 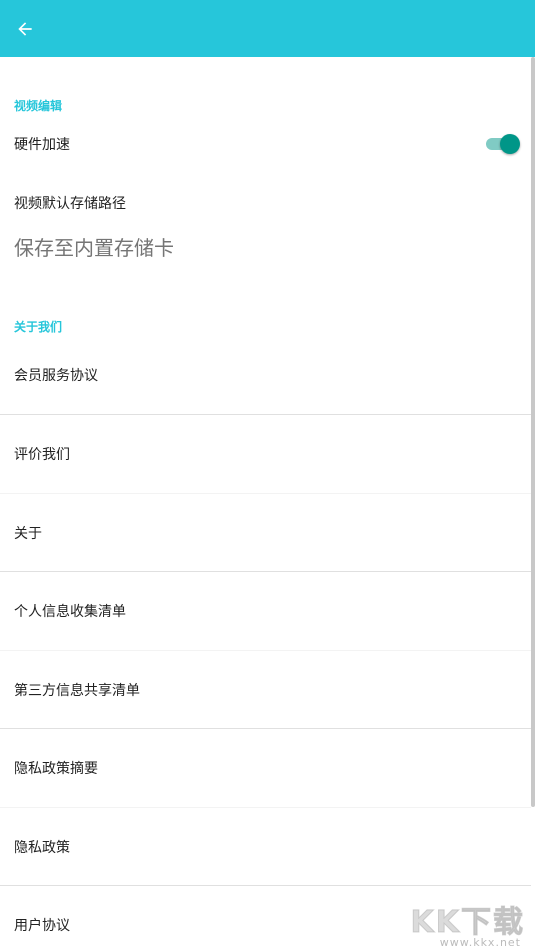 I want to click on section-header-video-editing: 视频编辑, so click(x=38, y=106).